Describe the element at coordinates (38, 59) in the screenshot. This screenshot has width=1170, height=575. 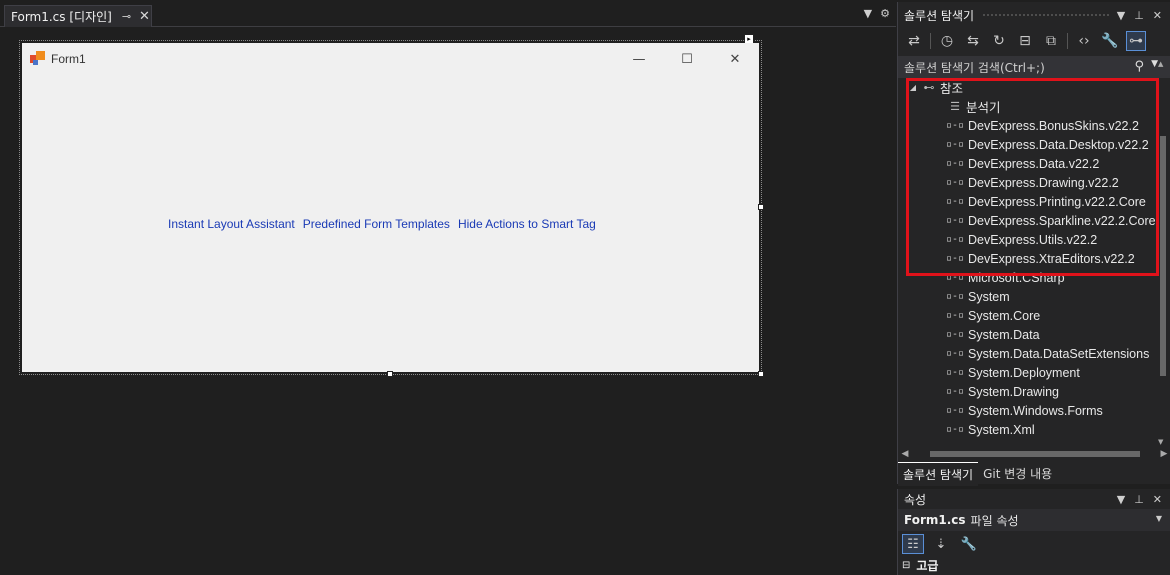
I see `form-app-icon` at that location.